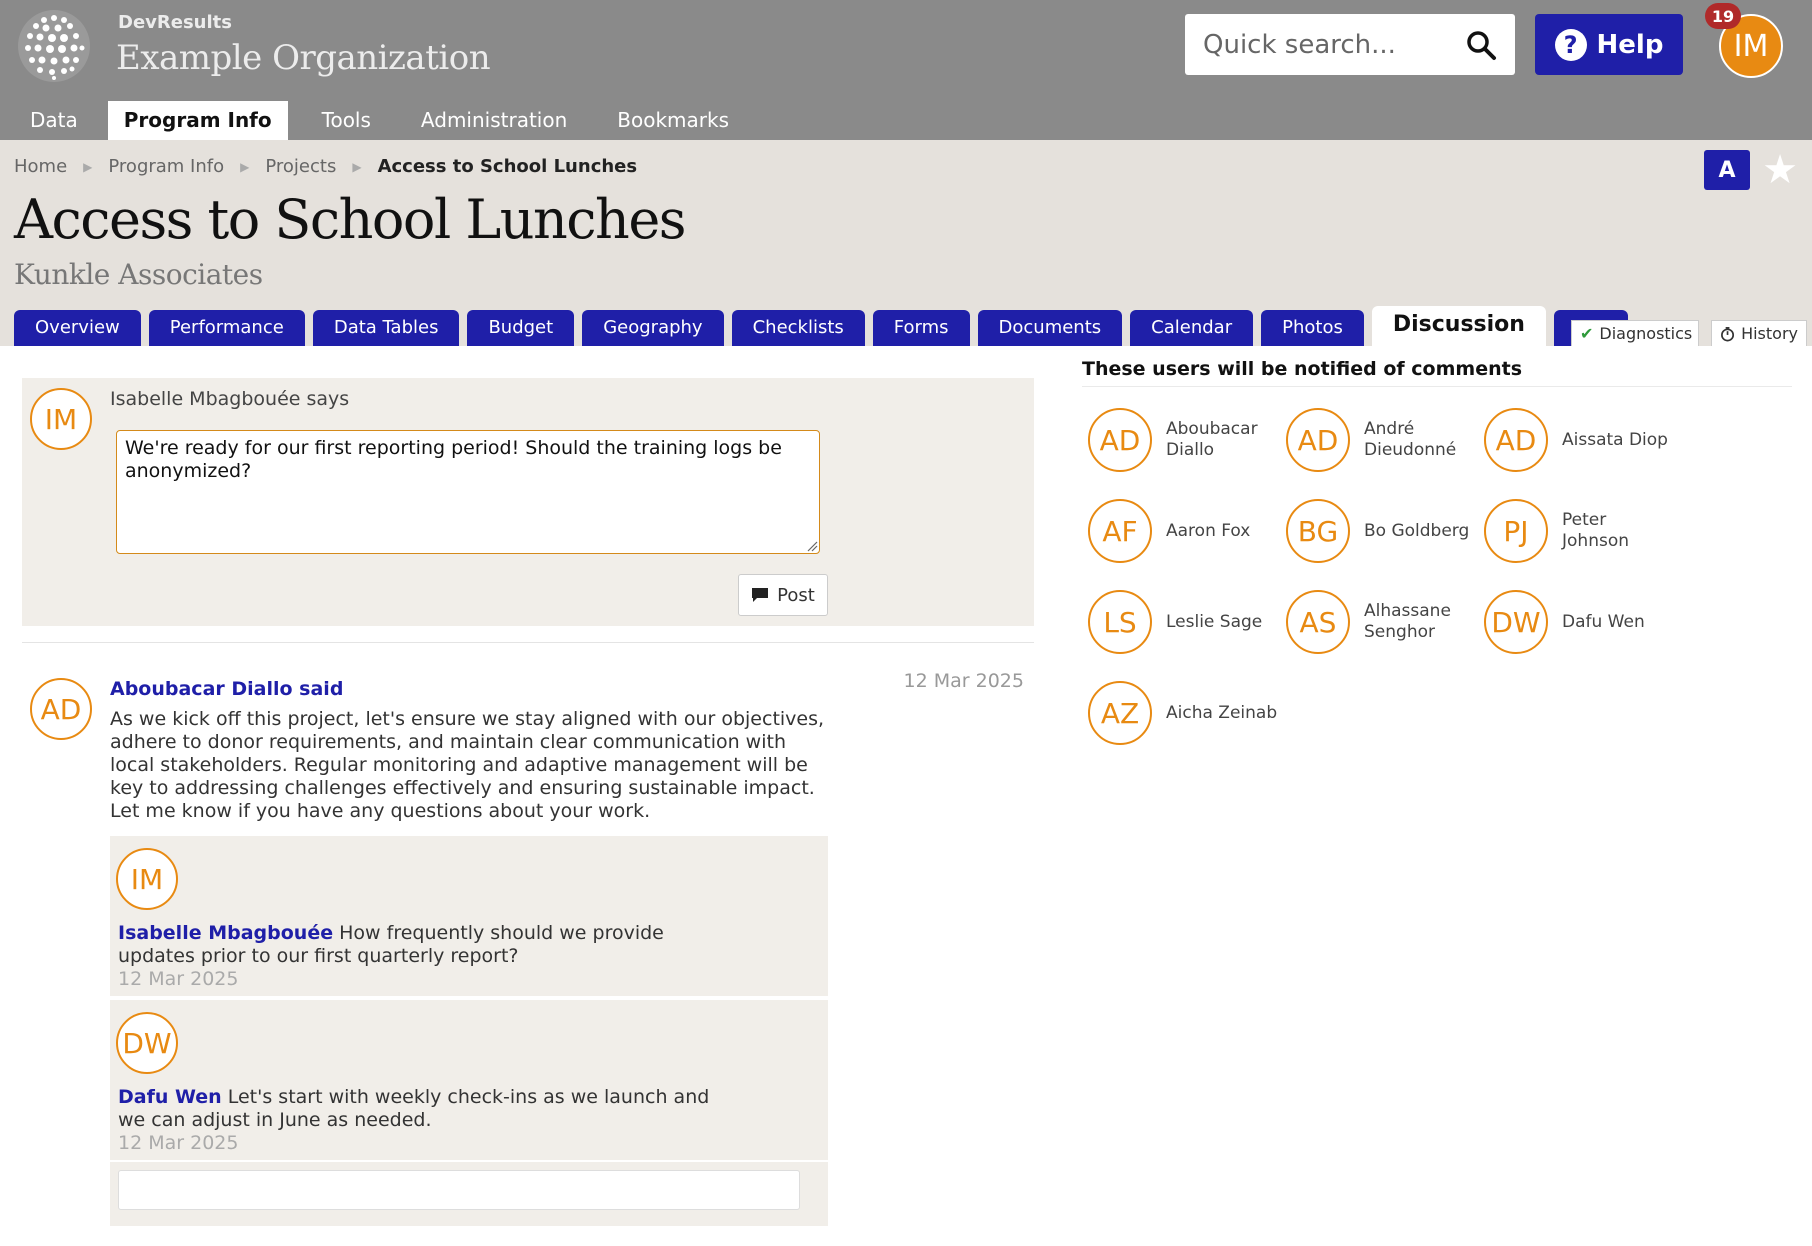  I want to click on nav-item-tools: Tools, so click(346, 120).